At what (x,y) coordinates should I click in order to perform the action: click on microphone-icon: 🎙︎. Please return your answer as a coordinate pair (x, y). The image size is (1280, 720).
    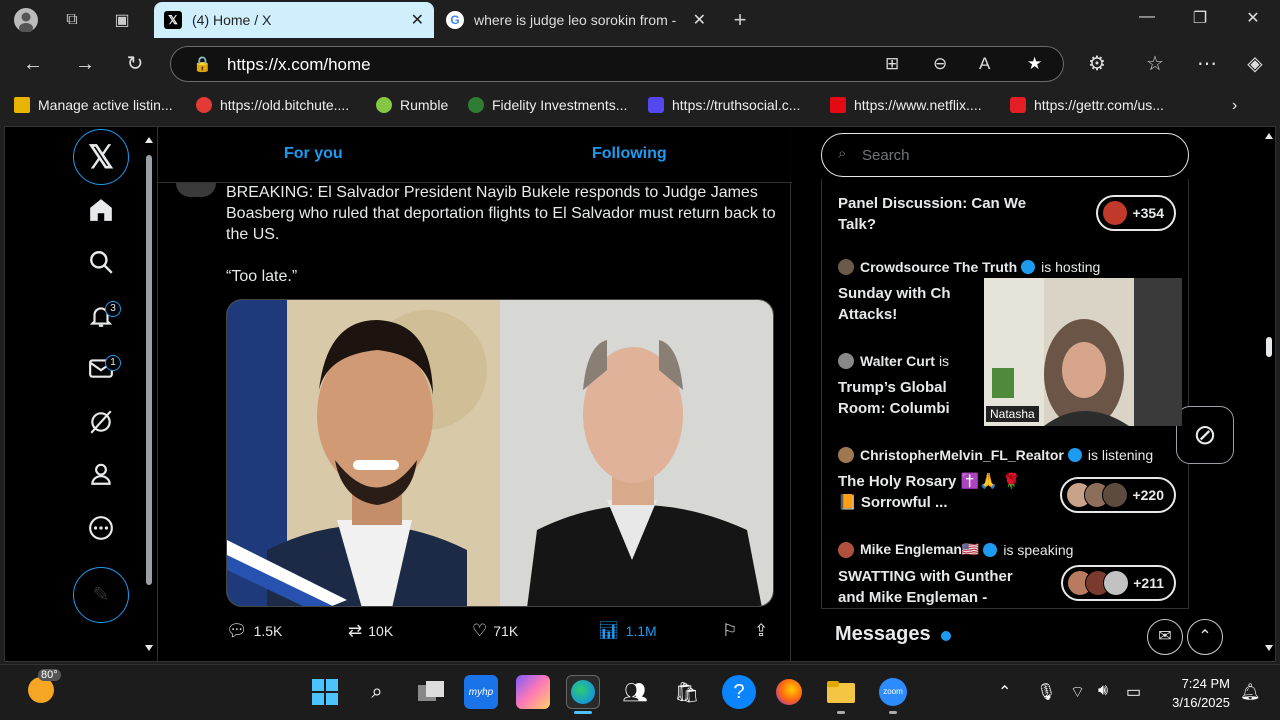
    Looking at the image, I should click on (1046, 692).